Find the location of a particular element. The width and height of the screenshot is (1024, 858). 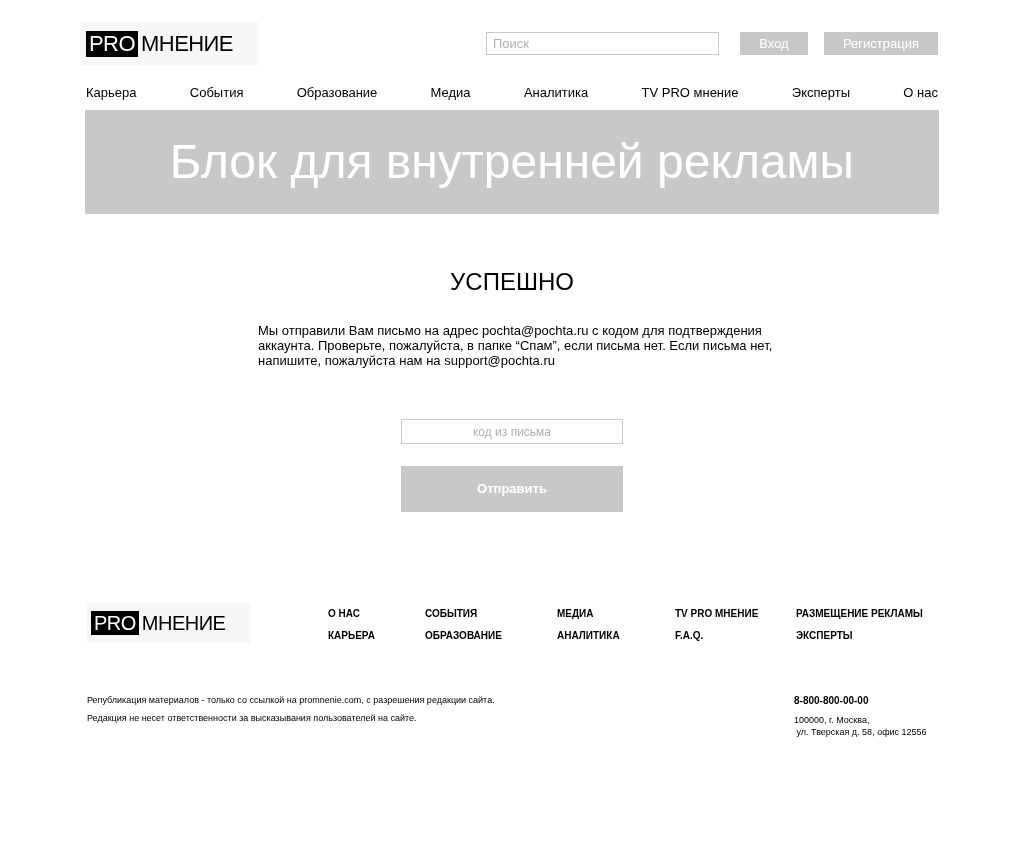

nav-link: Эксперты is located at coordinates (821, 93).